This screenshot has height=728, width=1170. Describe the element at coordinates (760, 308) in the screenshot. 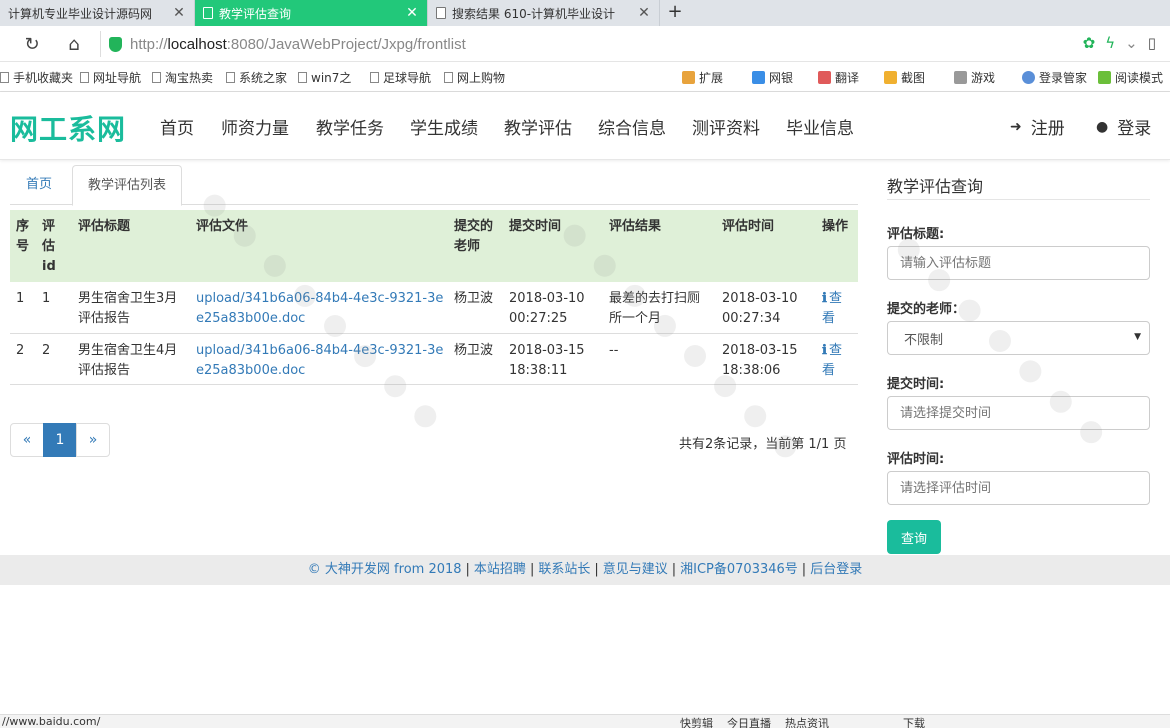

I see `eval-time: 2018-03-10 00:27:34` at that location.